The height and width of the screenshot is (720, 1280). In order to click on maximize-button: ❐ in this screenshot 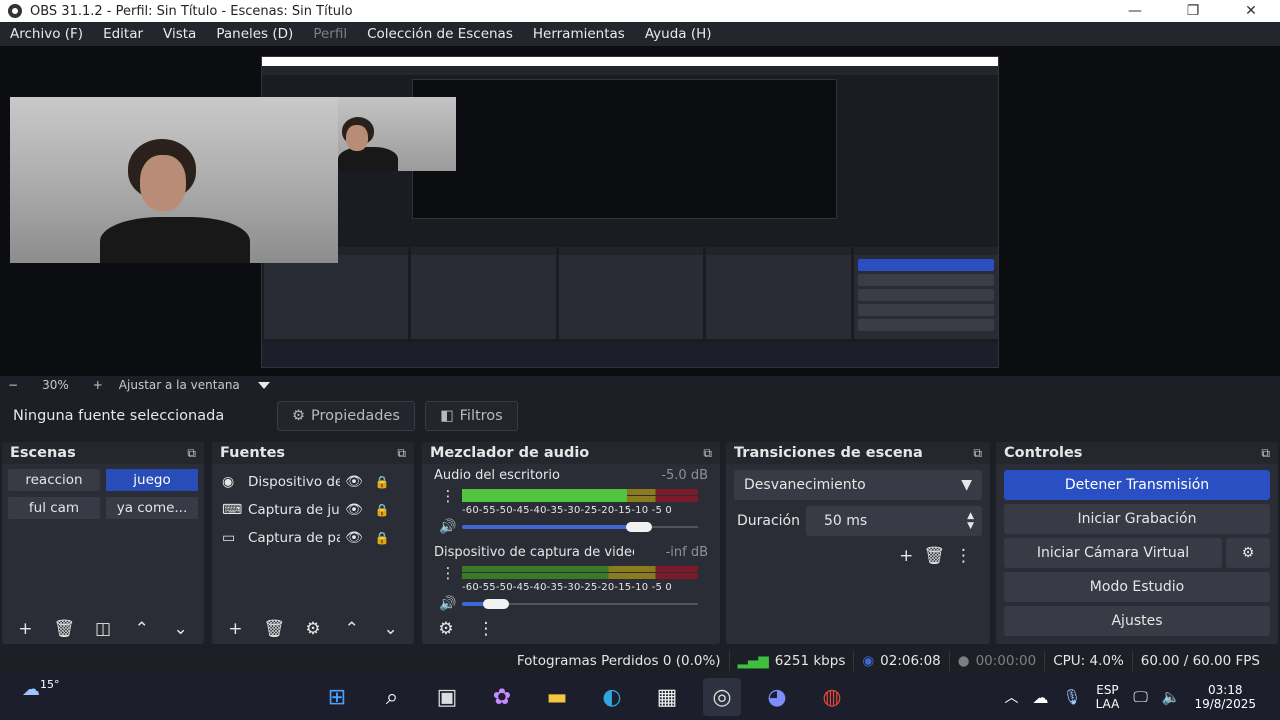, I will do `click(1193, 11)`.